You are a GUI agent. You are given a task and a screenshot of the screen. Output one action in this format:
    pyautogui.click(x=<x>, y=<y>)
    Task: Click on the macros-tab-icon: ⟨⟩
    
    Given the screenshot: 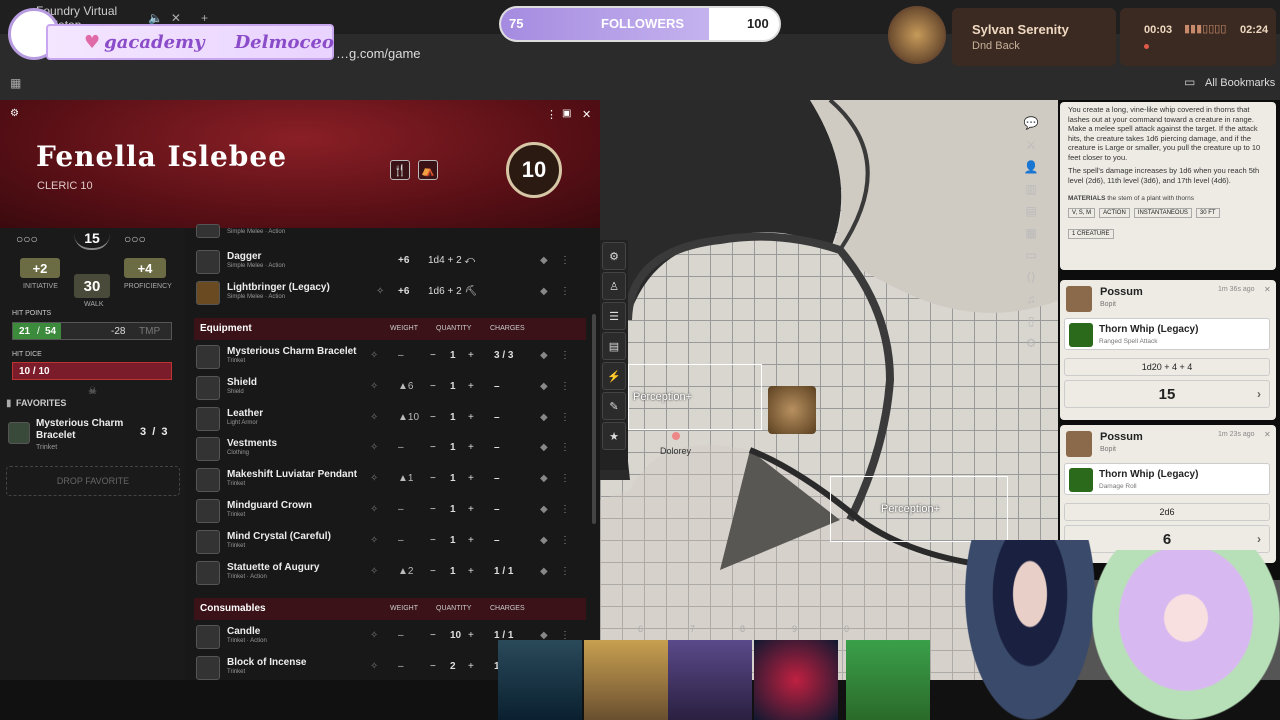 What is the action you would take?
    pyautogui.click(x=1031, y=277)
    